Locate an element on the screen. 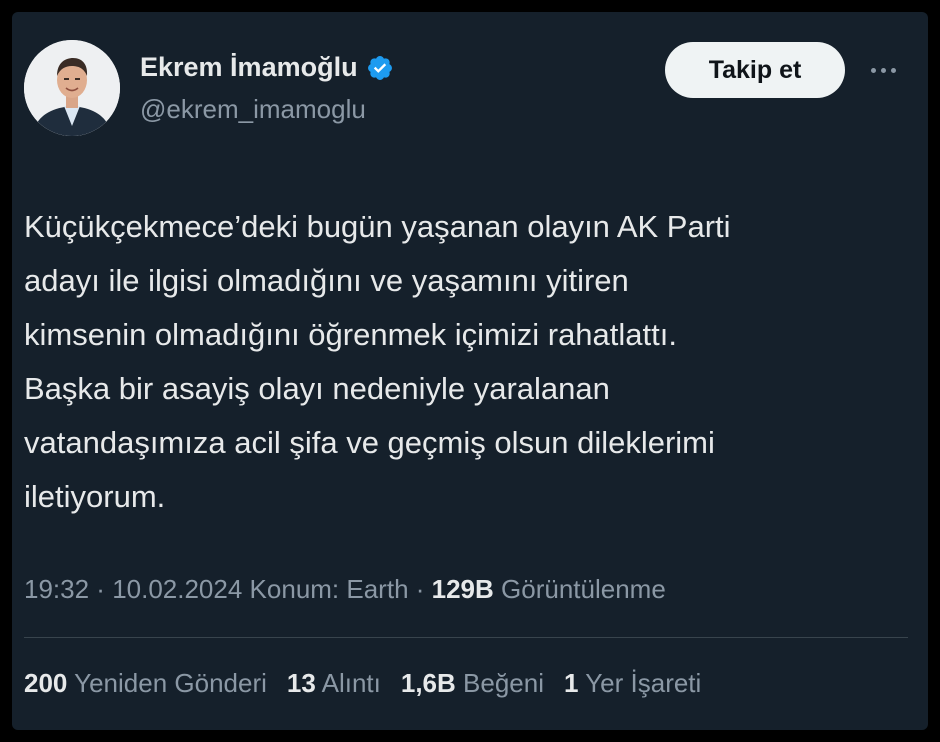 The image size is (940, 742). display-name: Ekrem İmamoğlu is located at coordinates (267, 67).